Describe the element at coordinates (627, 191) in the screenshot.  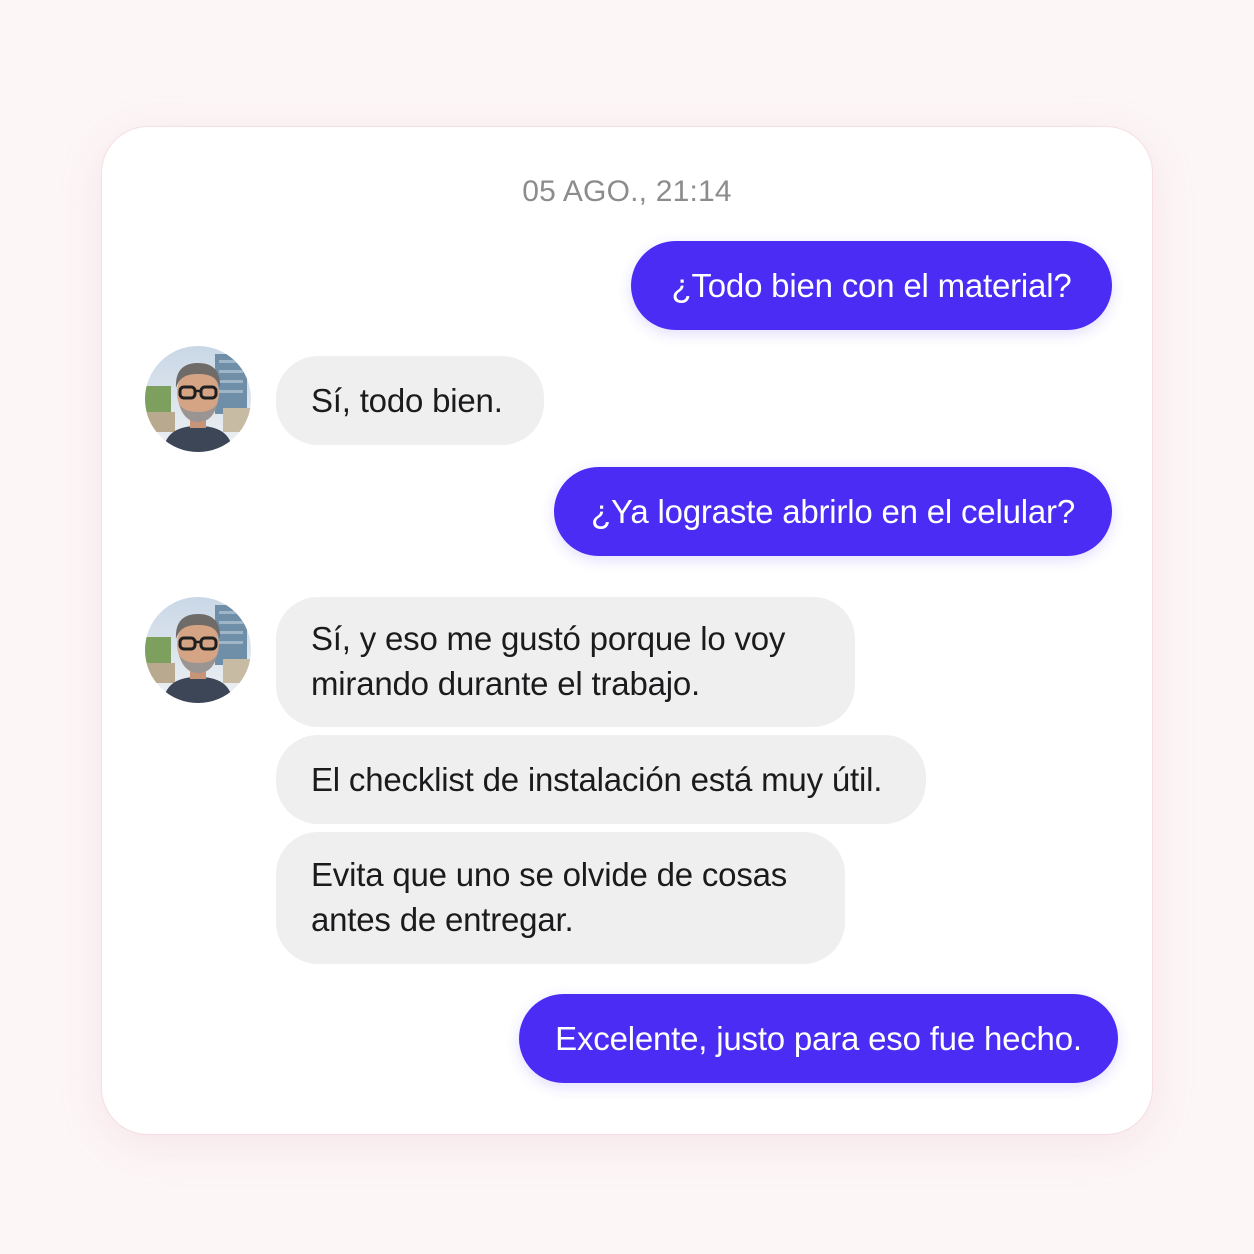
I see `message-timestamp: 05 AGO., 21:14` at that location.